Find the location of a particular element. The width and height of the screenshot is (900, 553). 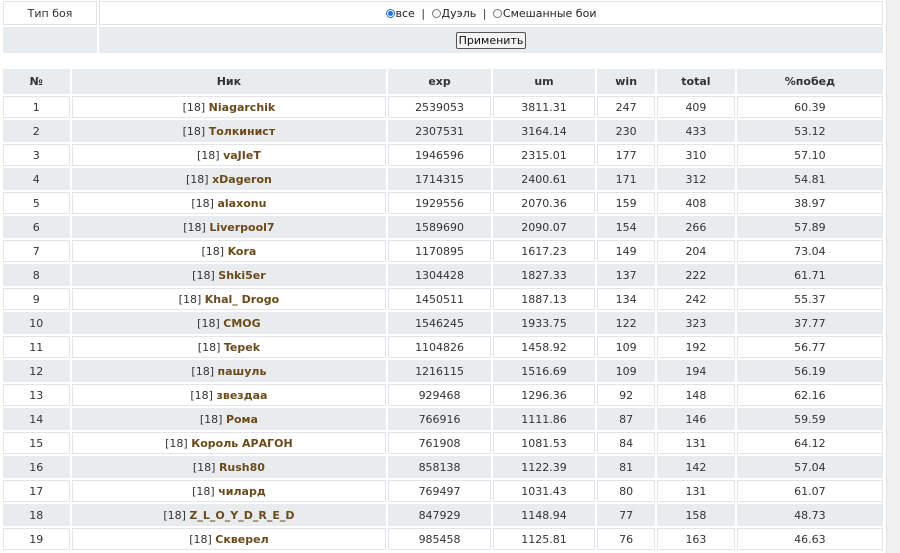

cell-nick: [18] CMOG is located at coordinates (229, 323).